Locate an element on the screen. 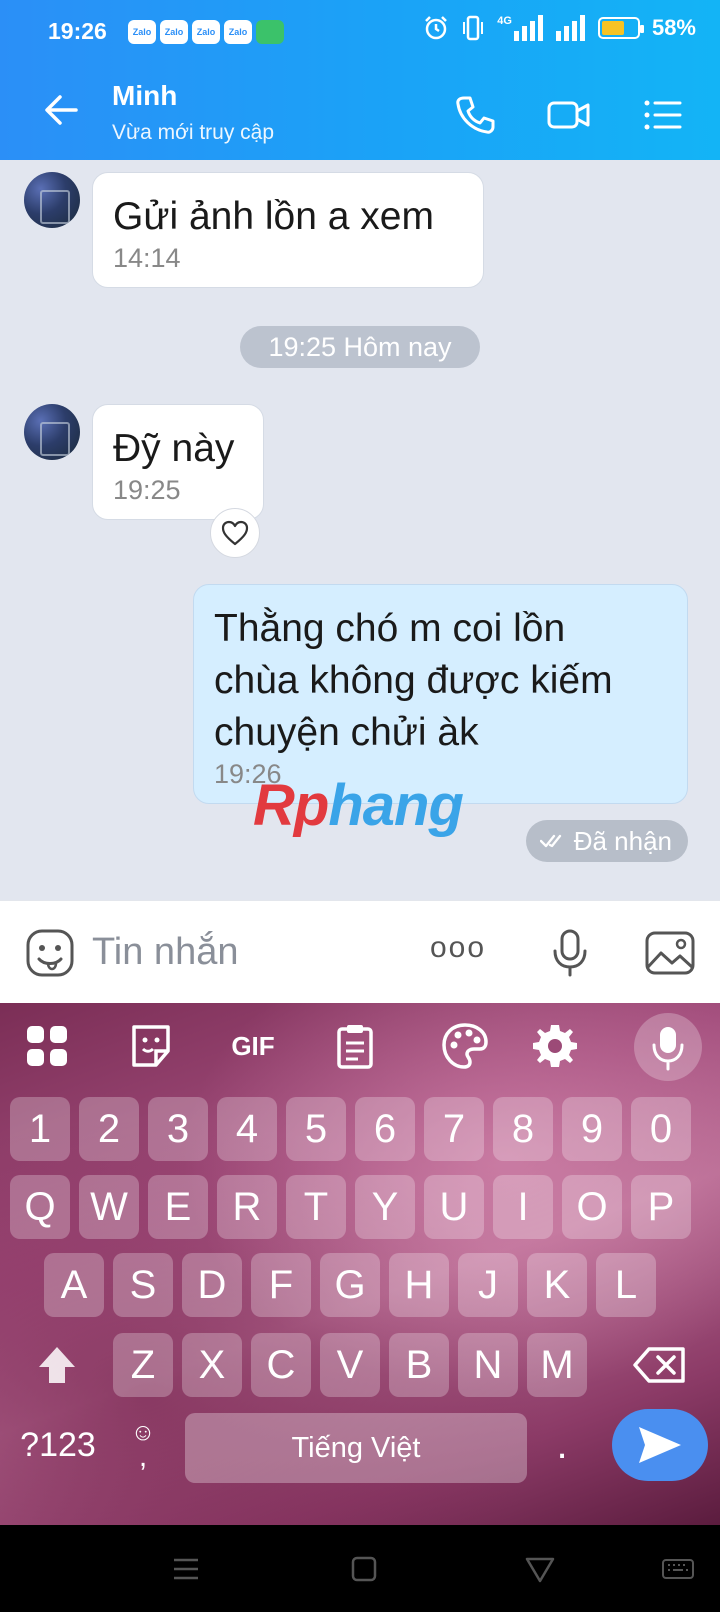 The height and width of the screenshot is (1612, 720). key: 8 is located at coordinates (523, 1129).